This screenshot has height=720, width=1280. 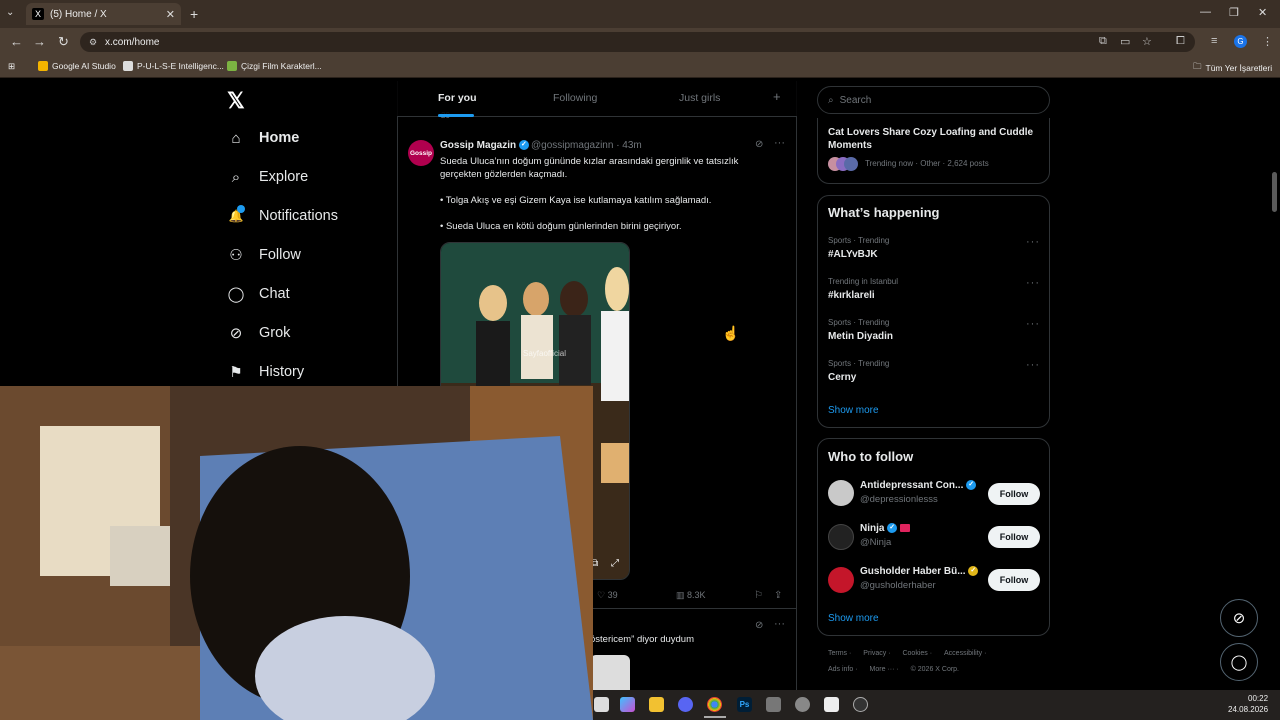 I want to click on pulse-icon, so click(x=128, y=66).